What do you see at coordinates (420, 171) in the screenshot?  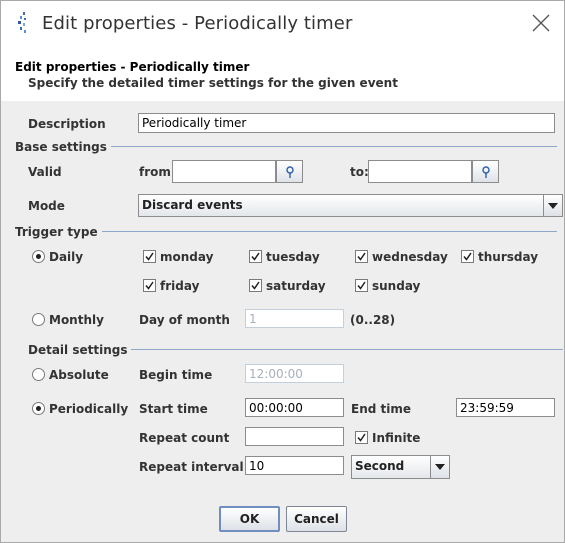 I see `valid-to-input` at bounding box center [420, 171].